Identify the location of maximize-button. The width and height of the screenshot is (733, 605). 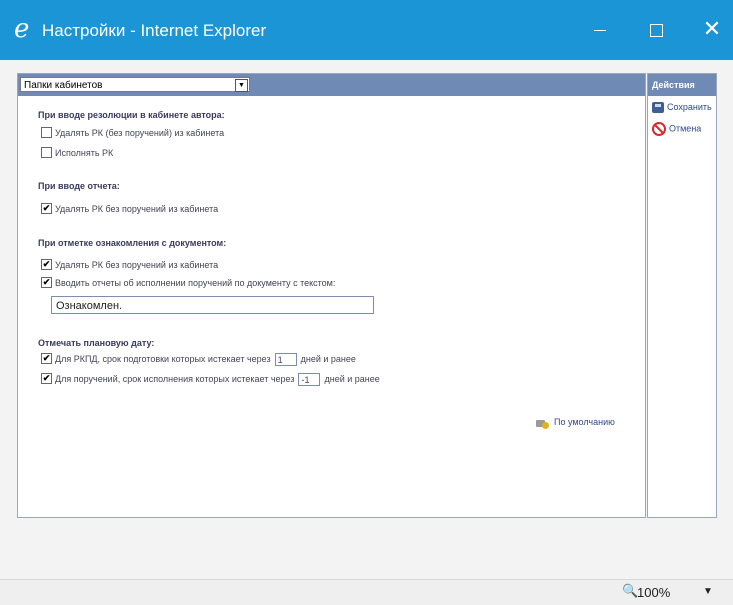
(656, 29).